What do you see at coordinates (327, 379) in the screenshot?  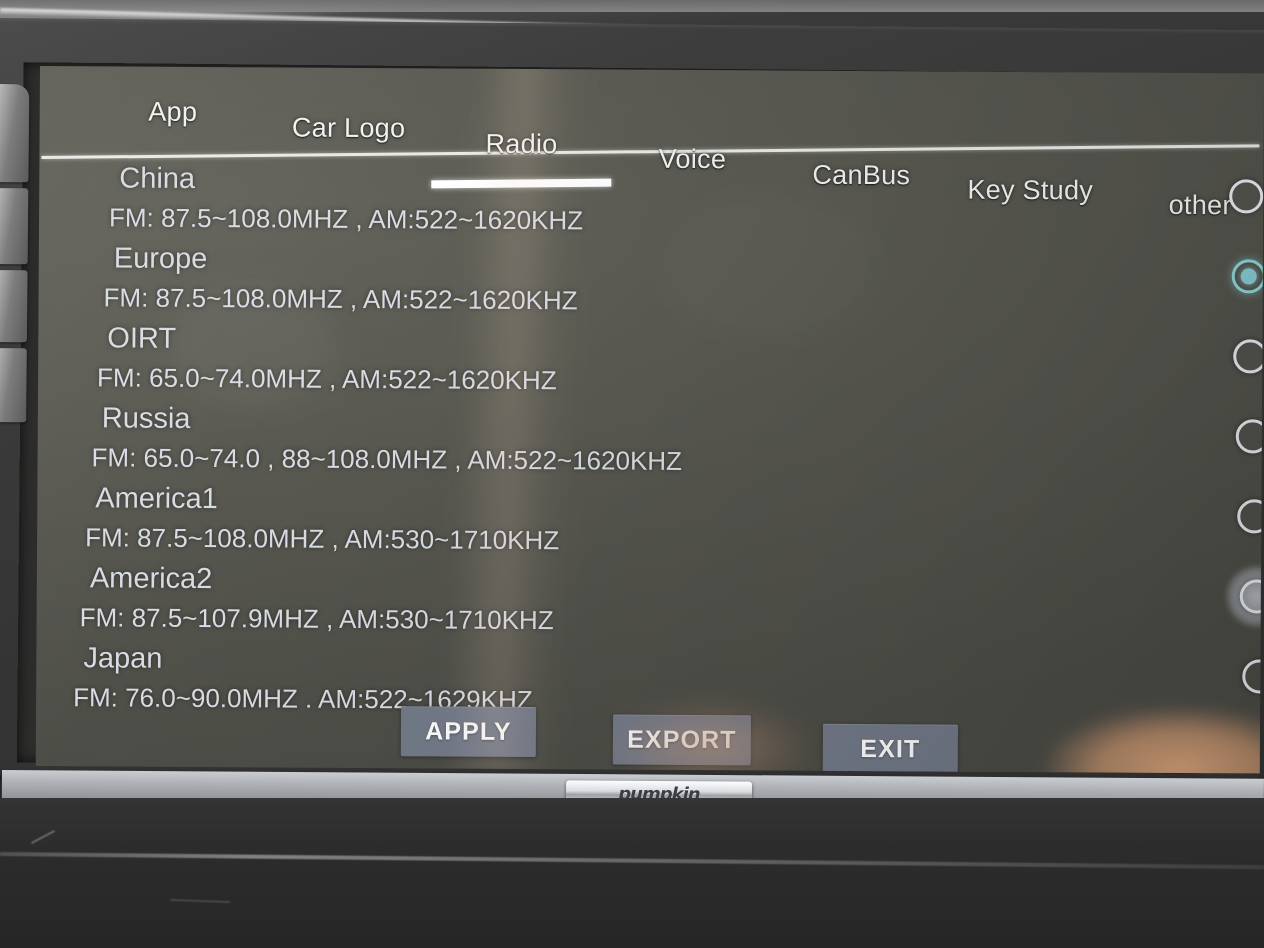 I see `region-frequency-range: FM: 65.0~74.0MHZ , AM:522~1620KHZ` at bounding box center [327, 379].